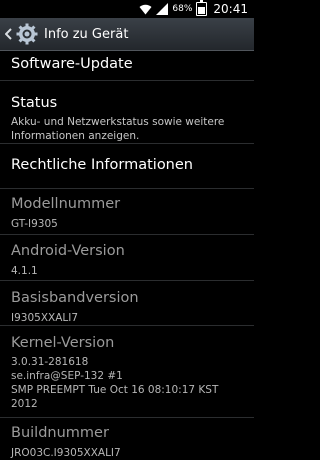 Image resolution: width=320 pixels, height=460 pixels. What do you see at coordinates (34, 103) in the screenshot?
I see `item-title: Status` at bounding box center [34, 103].